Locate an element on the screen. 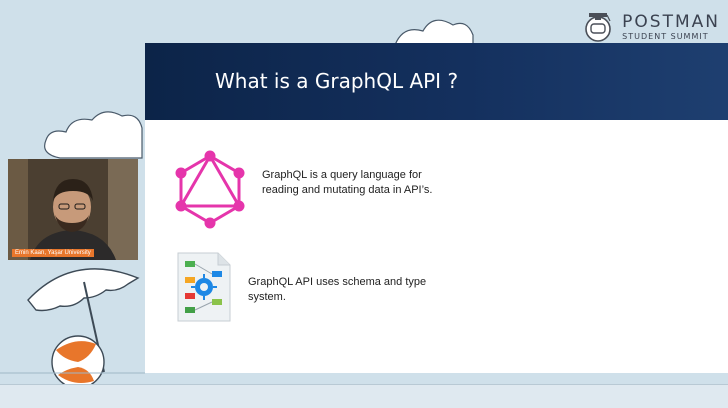 Image resolution: width=728 pixels, height=408 pixels. presenter-webcam-feed: Emin Kaan, Yaşar University is located at coordinates (73, 209).